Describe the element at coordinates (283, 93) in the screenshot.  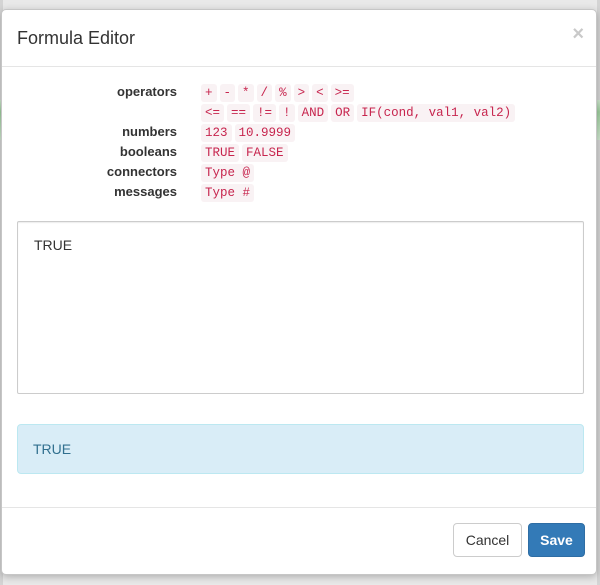
I see `operator-chip: %` at that location.